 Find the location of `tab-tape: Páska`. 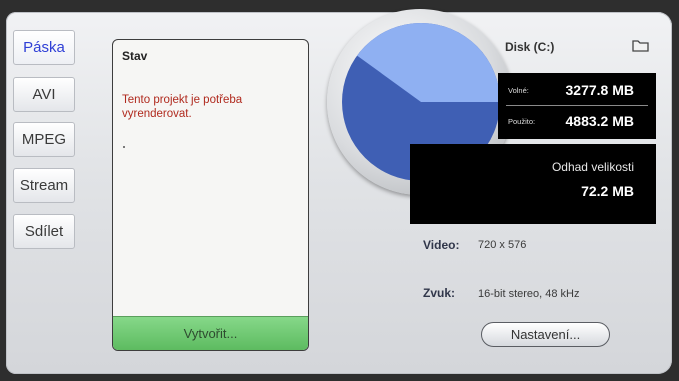

tab-tape: Páska is located at coordinates (44, 47).